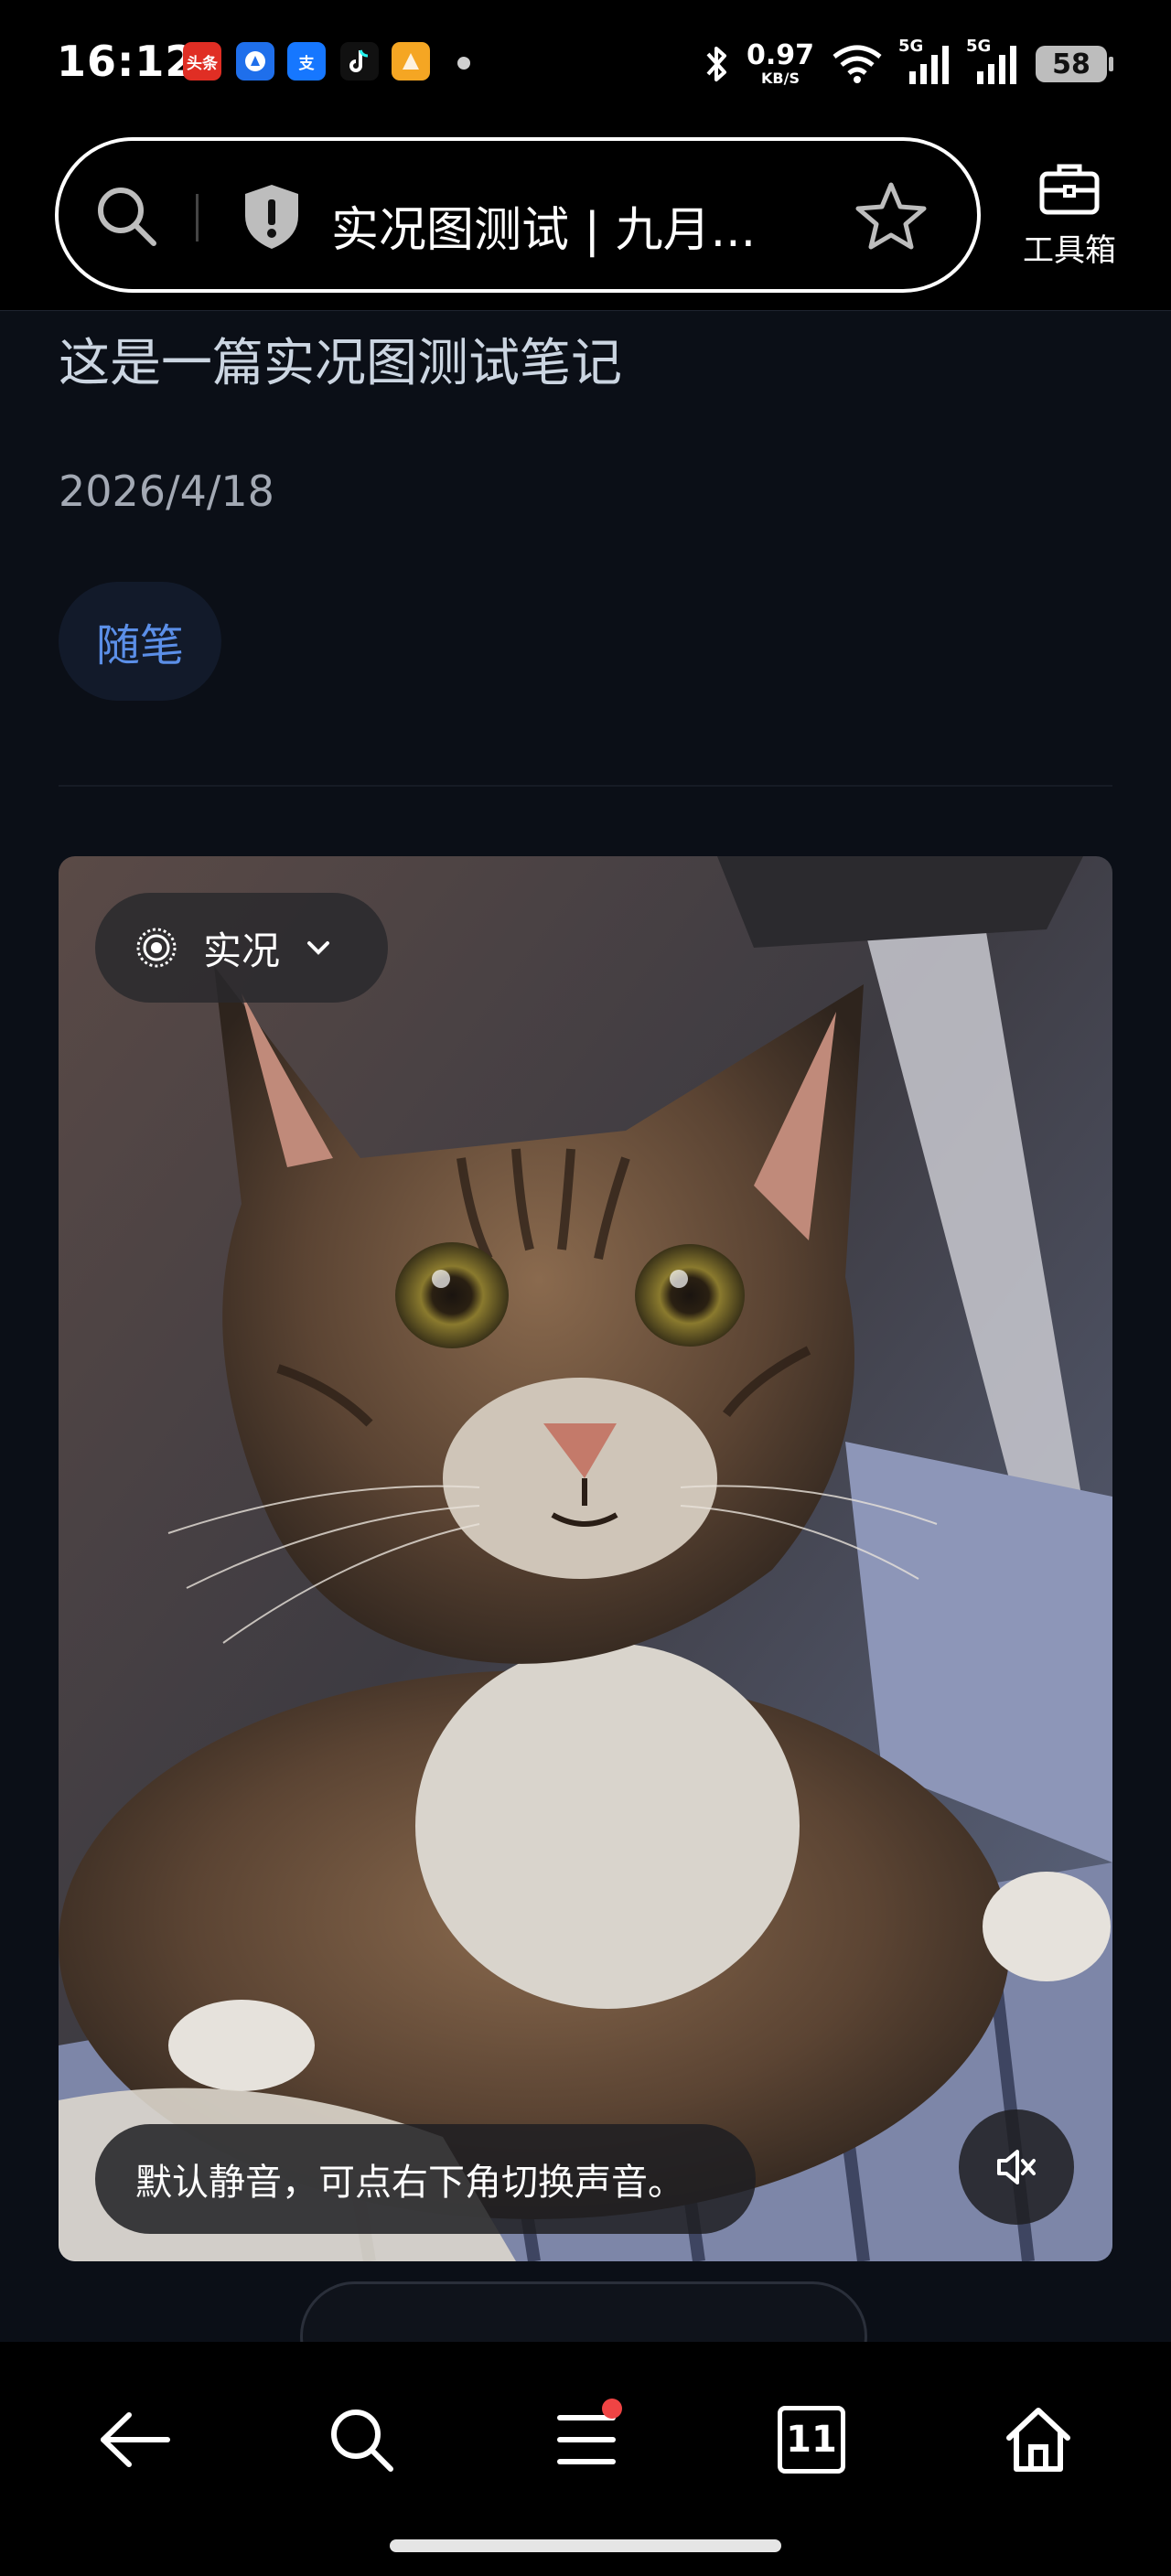 The width and height of the screenshot is (1171, 2576). What do you see at coordinates (166, 491) in the screenshot?
I see `article-date: 2026/4/18` at bounding box center [166, 491].